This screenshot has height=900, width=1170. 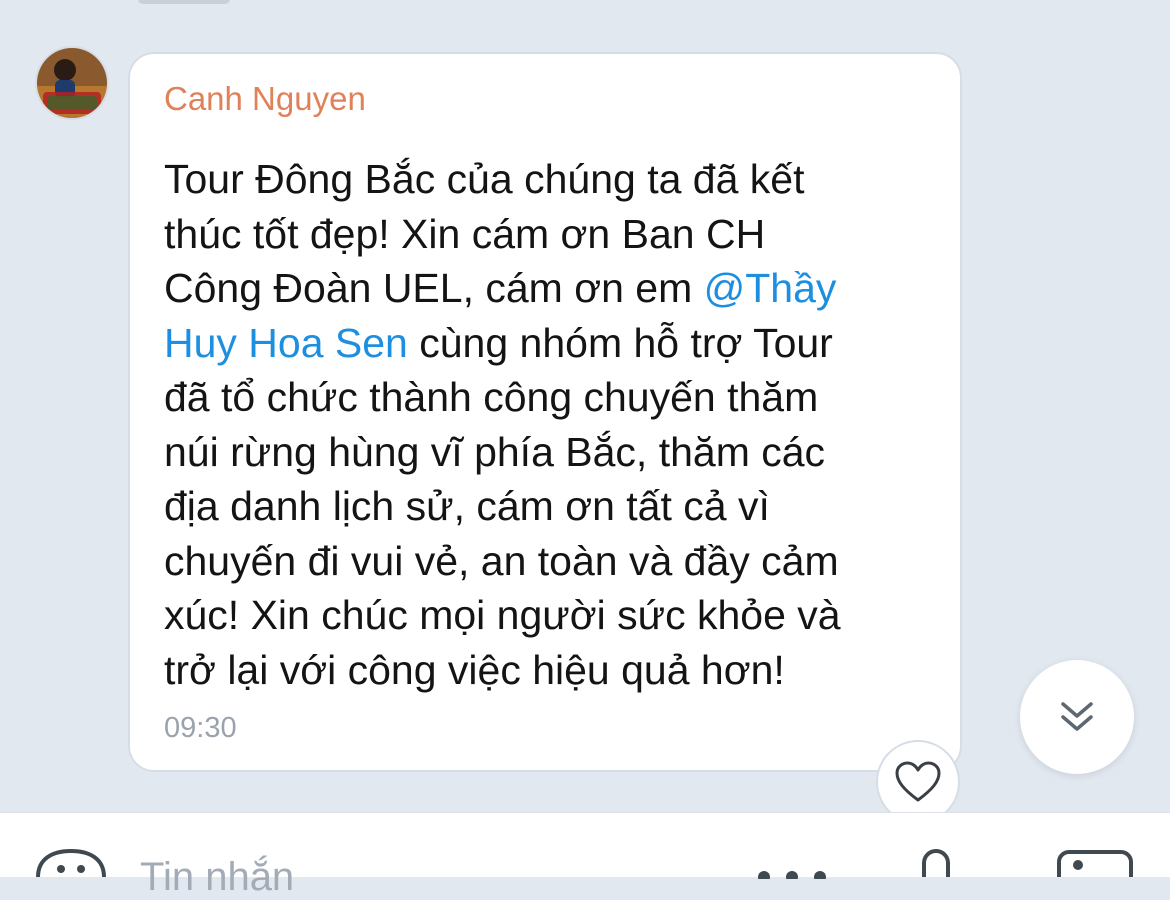 What do you see at coordinates (484, 179) in the screenshot?
I see `message-line-text: Tour Đông Bắc của chúng ta đã kết` at bounding box center [484, 179].